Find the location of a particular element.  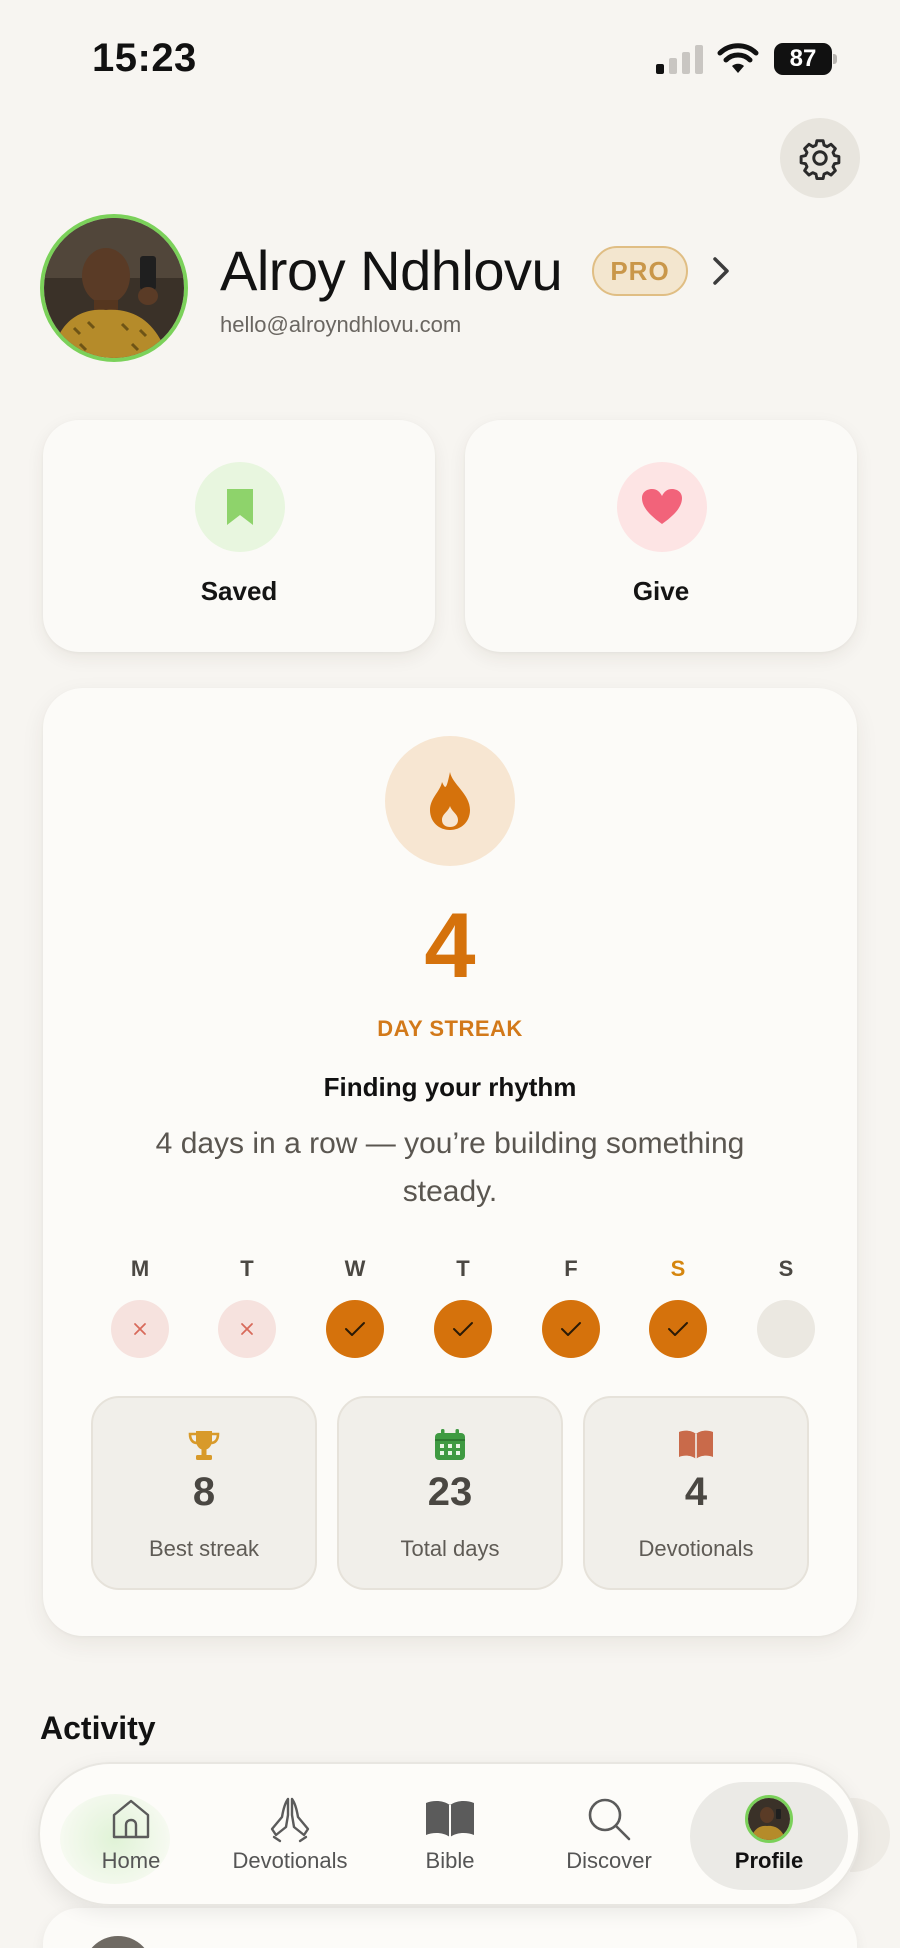

tab-profile: Profile is located at coordinates (769, 1836).